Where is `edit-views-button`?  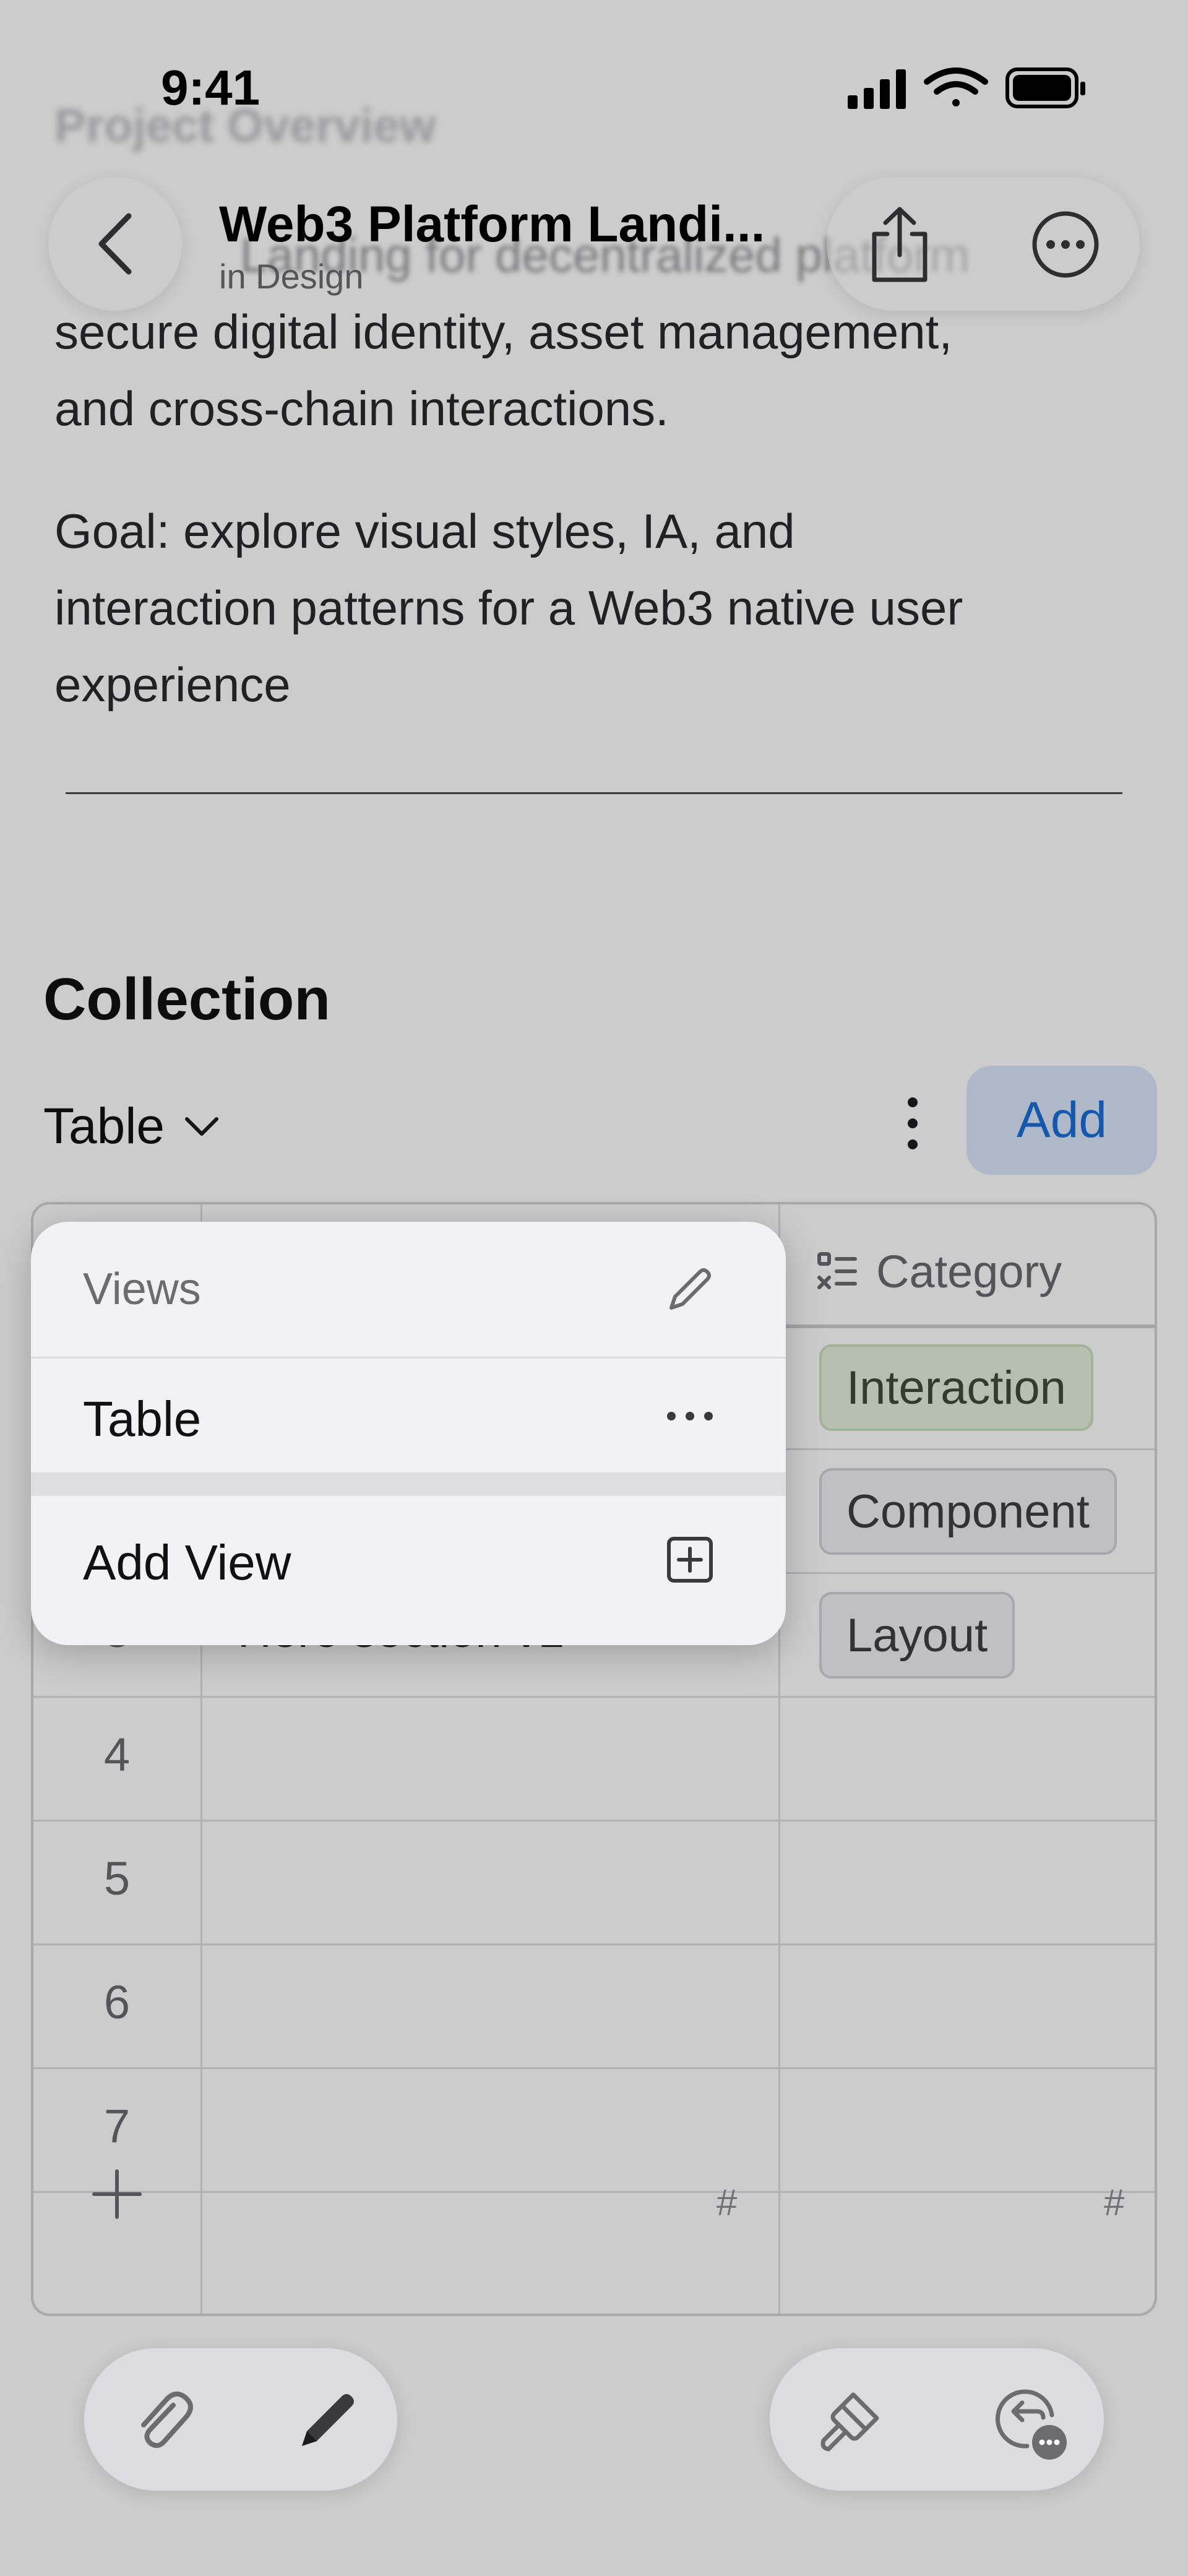
edit-views-button is located at coordinates (690, 1289).